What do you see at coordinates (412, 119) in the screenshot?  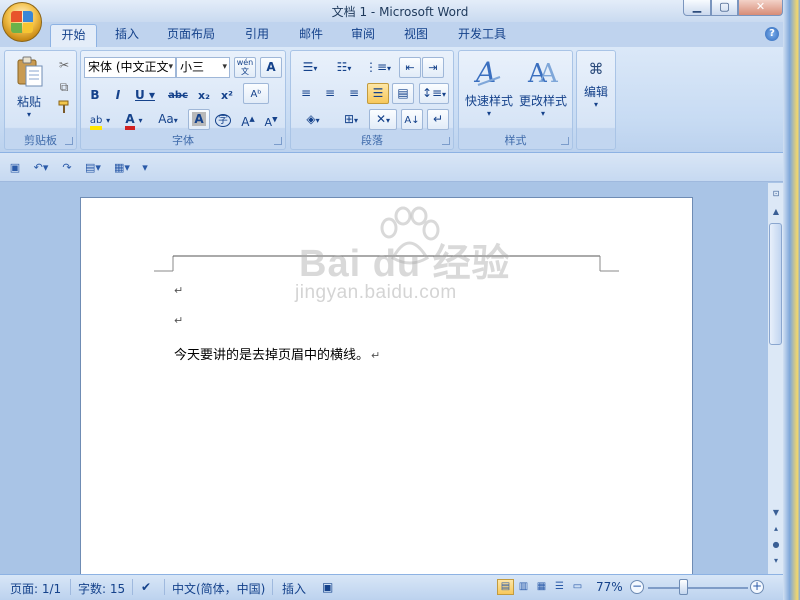 I see `sort-button: A↓` at bounding box center [412, 119].